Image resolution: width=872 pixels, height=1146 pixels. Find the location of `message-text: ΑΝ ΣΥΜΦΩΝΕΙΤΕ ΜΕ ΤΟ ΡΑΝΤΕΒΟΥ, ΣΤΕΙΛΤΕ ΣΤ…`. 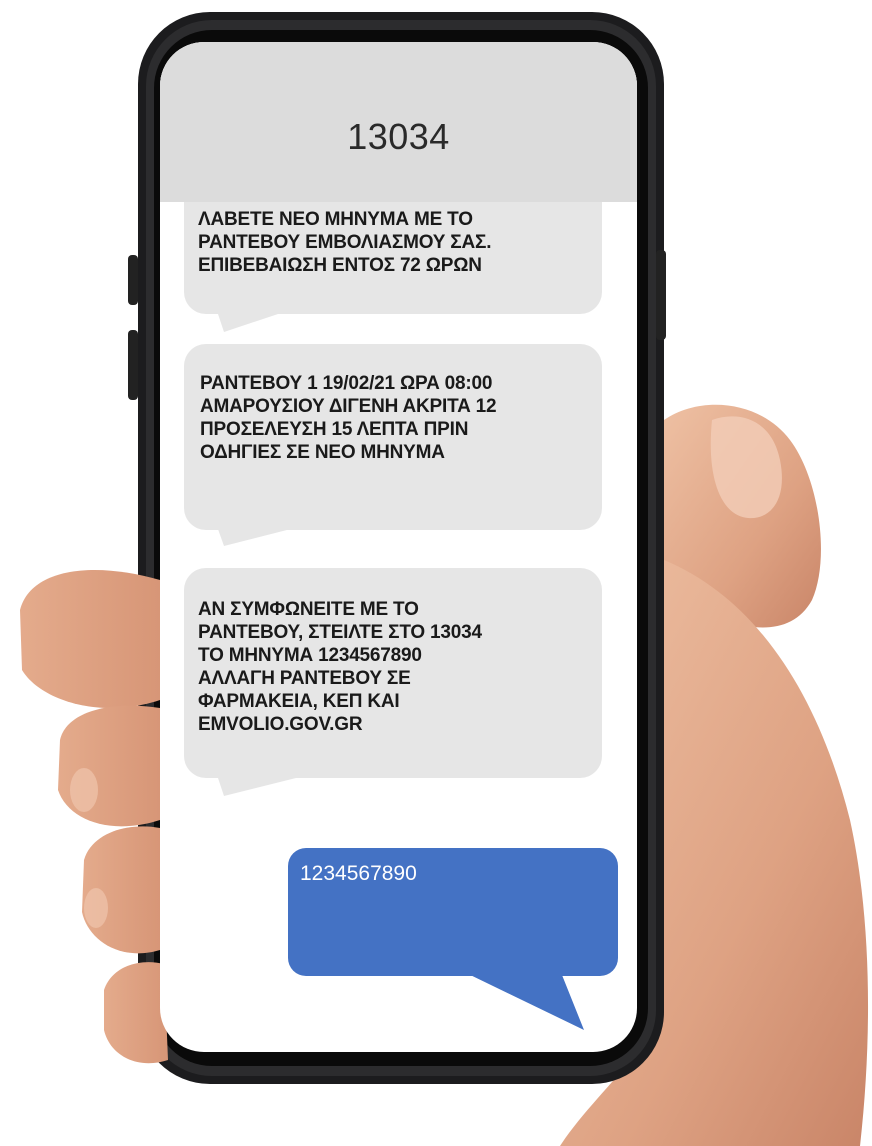

message-text: ΑΝ ΣΥΜΦΩΝΕΙΤΕ ΜΕ ΤΟ ΡΑΝΤΕΒΟΥ, ΣΤΕΙΛΤΕ ΣΤ… is located at coordinates (340, 667).